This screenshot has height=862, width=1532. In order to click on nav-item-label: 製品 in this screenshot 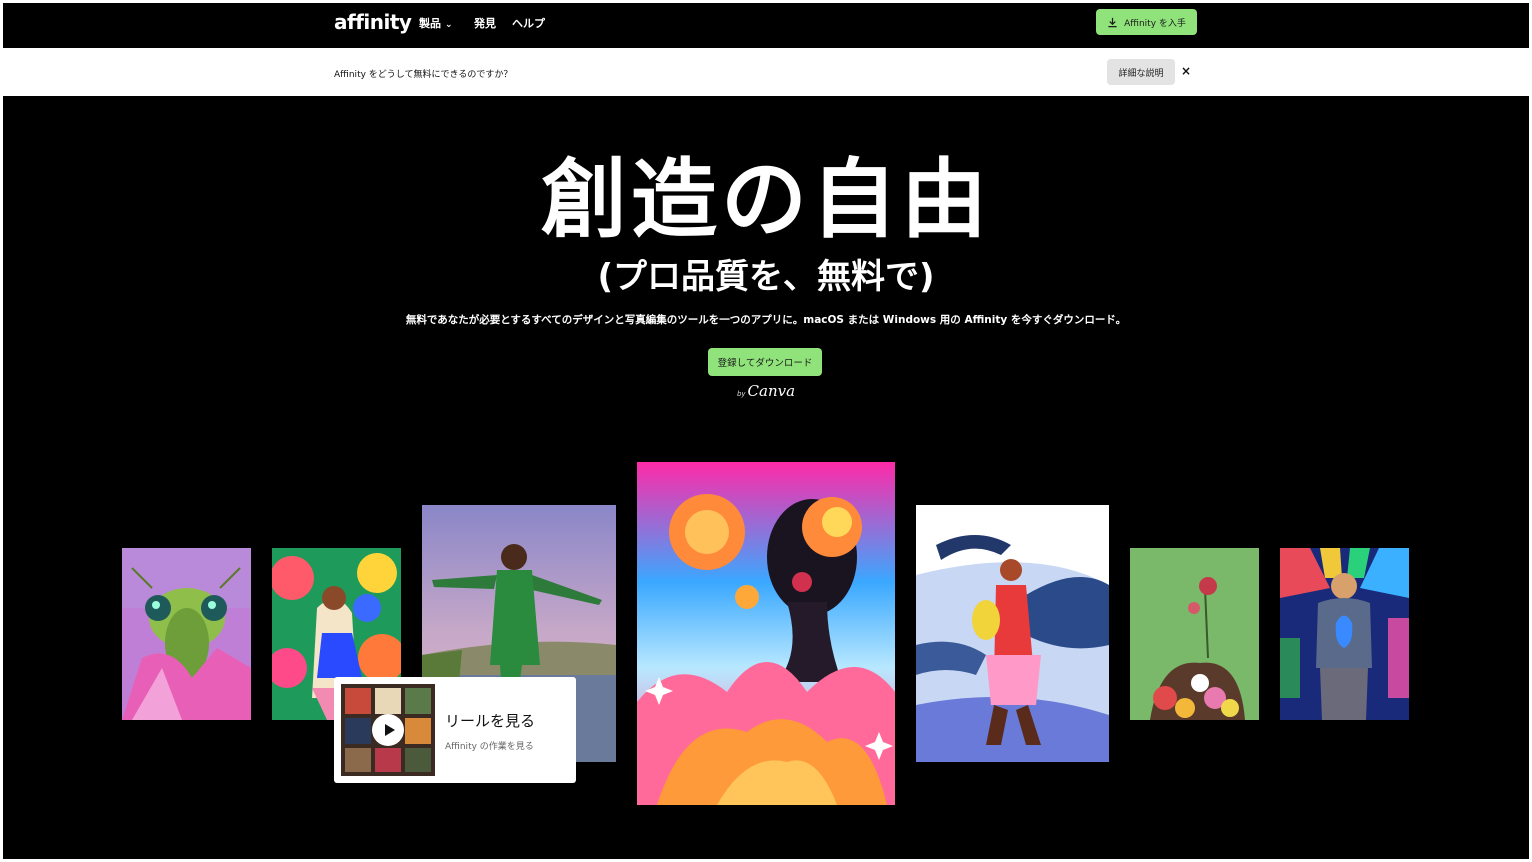, I will do `click(430, 23)`.